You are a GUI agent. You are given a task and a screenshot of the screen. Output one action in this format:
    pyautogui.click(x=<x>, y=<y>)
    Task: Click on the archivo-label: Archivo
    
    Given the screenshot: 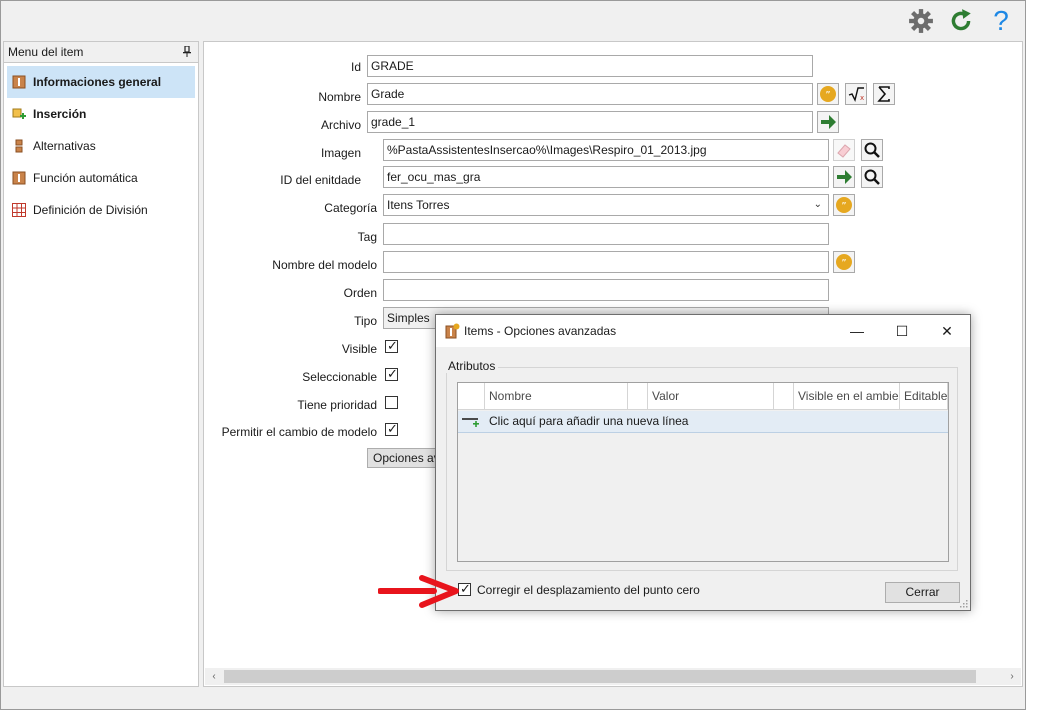 What is the action you would take?
    pyautogui.click(x=340, y=125)
    